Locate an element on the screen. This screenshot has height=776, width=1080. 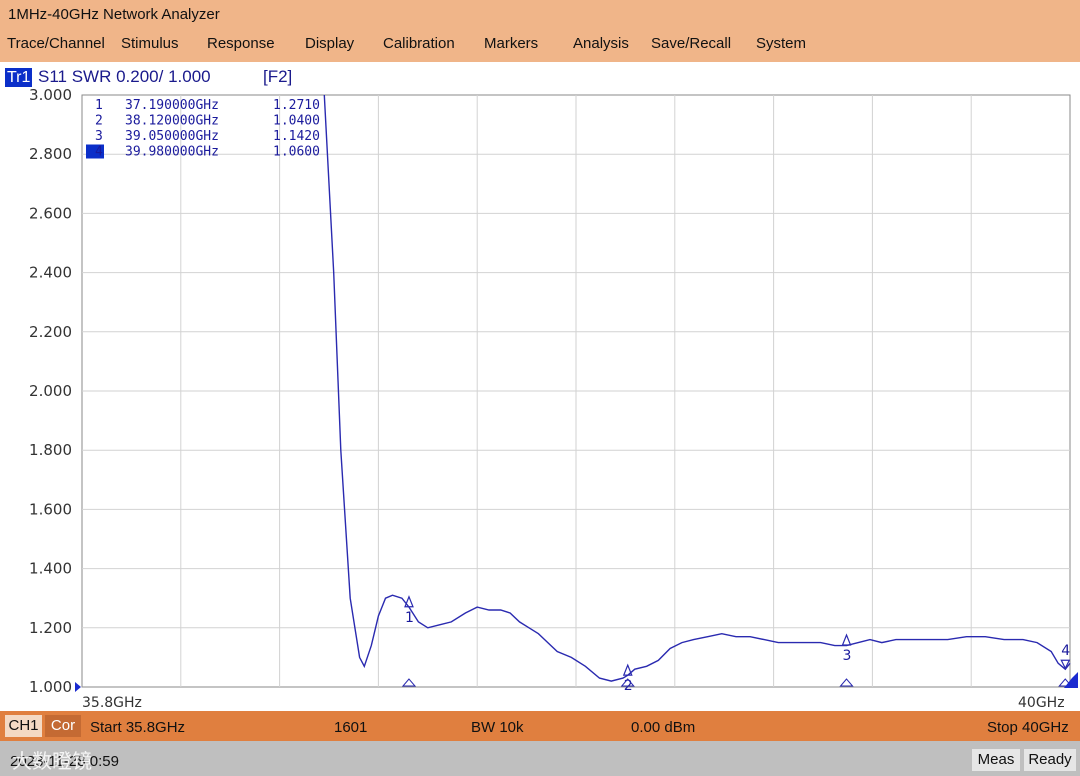
menu-calibration: Calibration is located at coordinates (419, 43).